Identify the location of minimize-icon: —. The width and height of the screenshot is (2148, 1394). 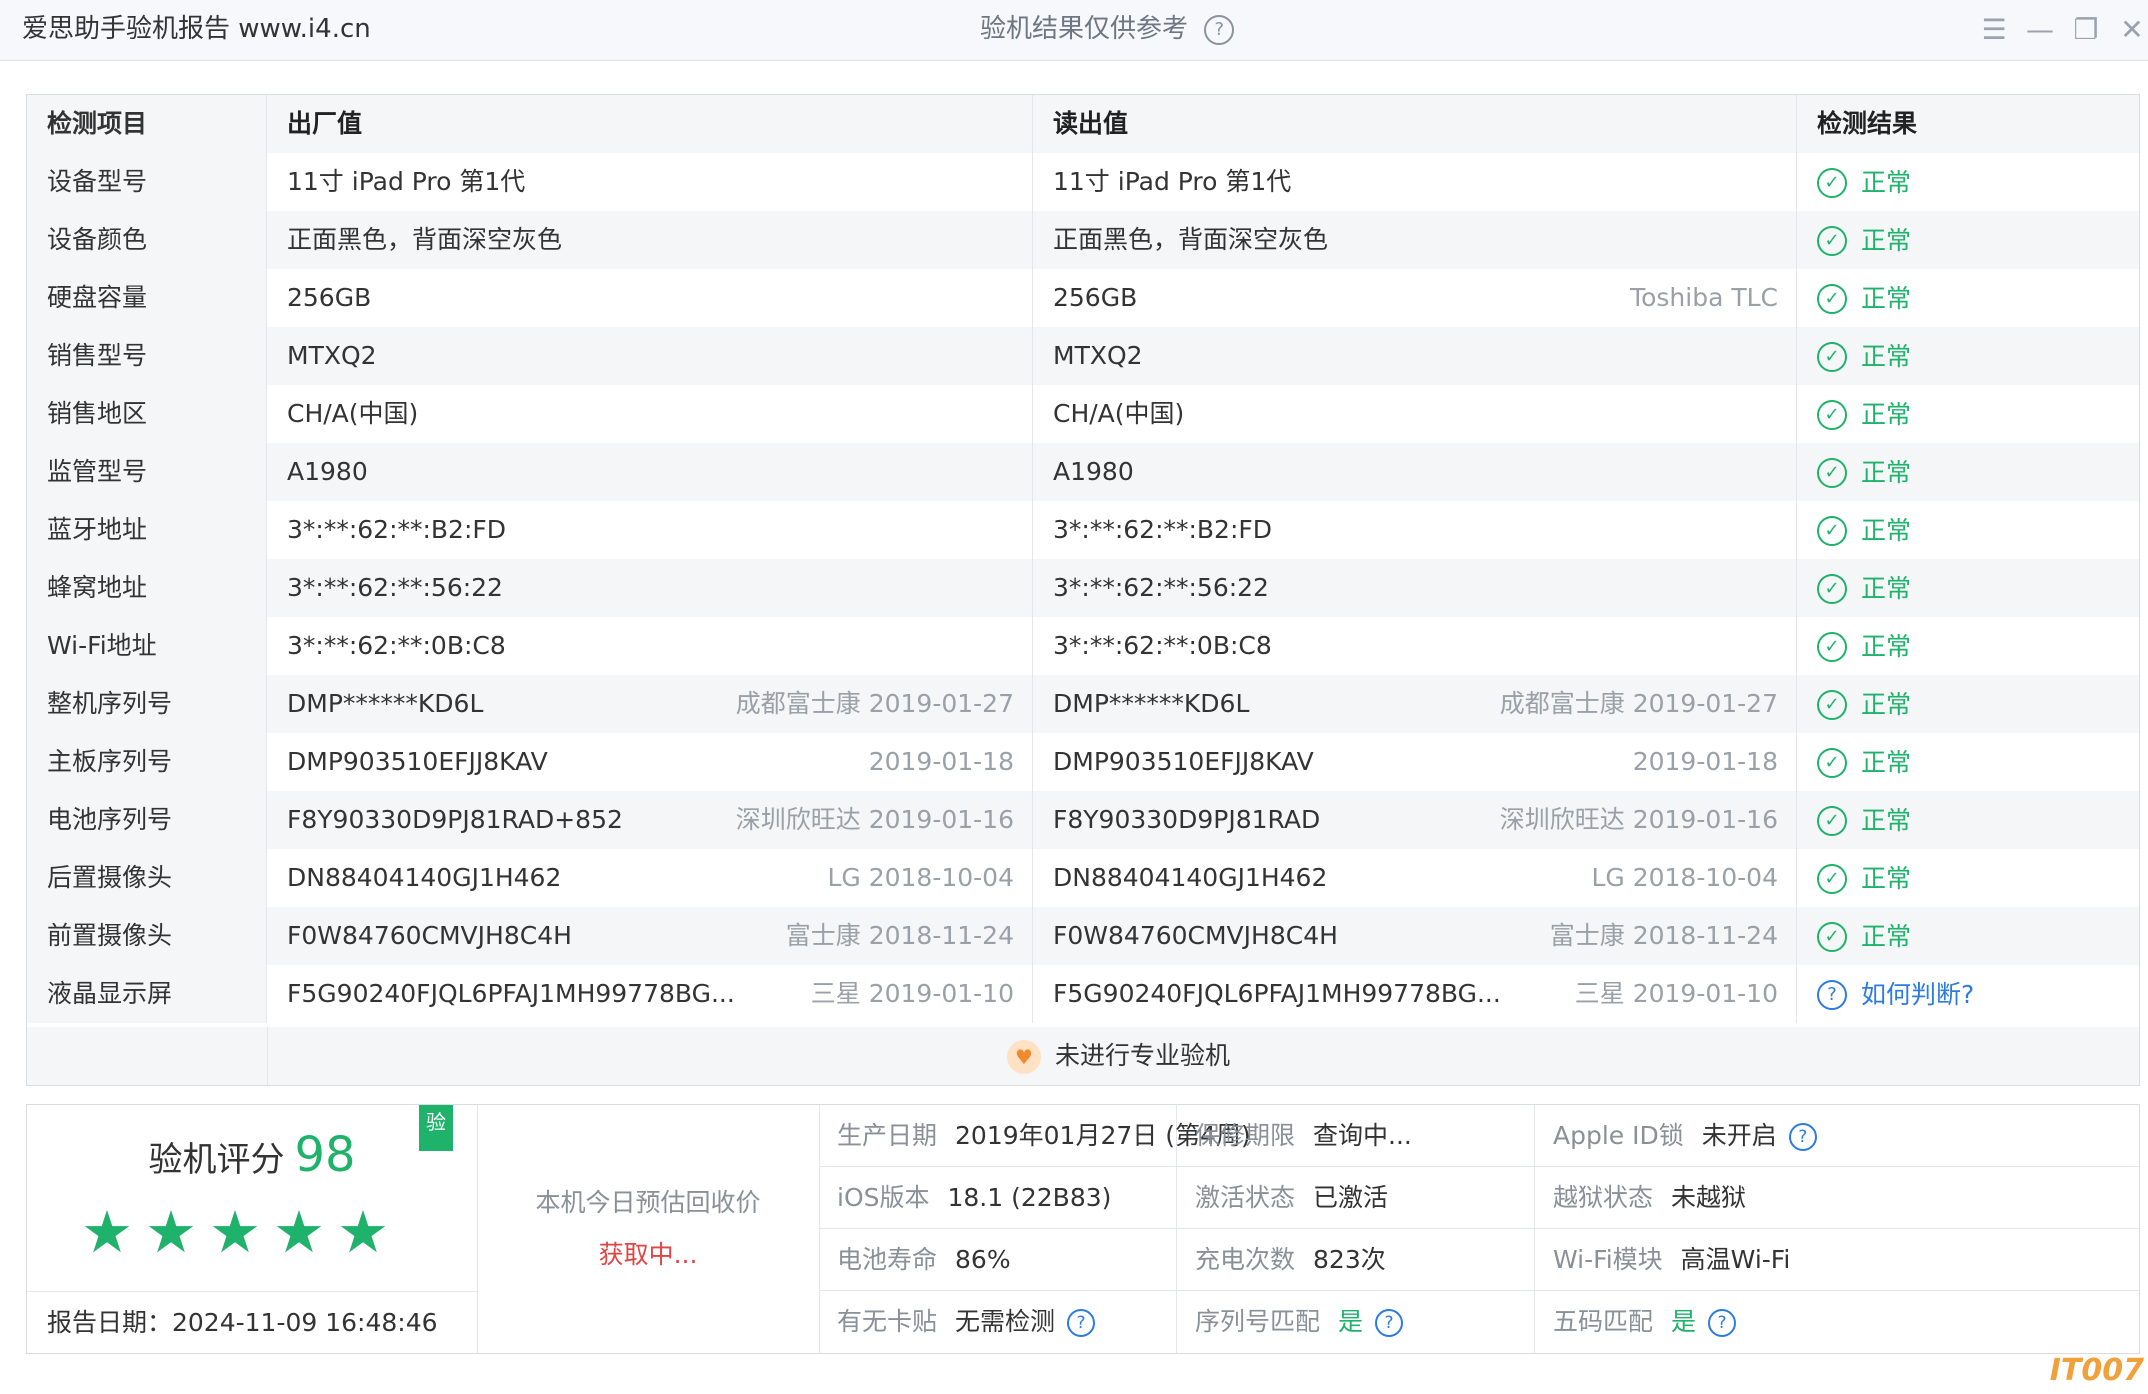
(2040, 30).